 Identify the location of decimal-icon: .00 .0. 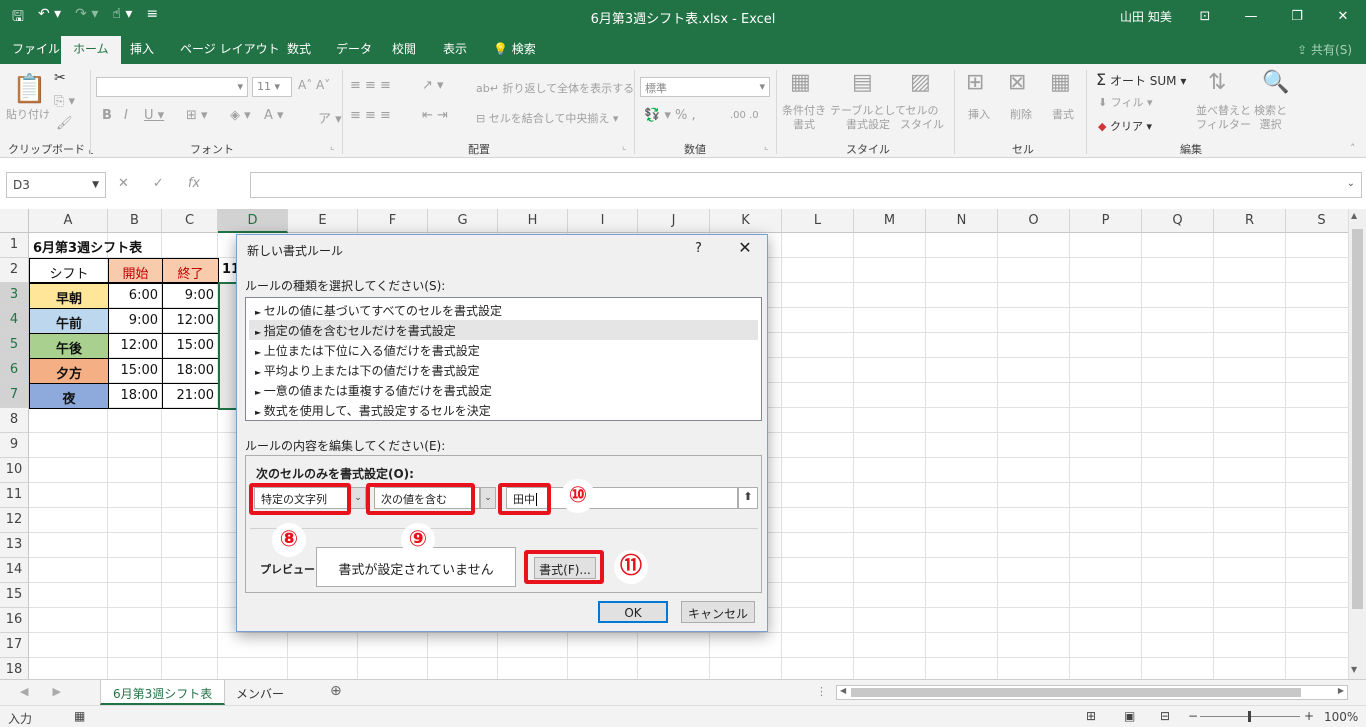
(744, 115).